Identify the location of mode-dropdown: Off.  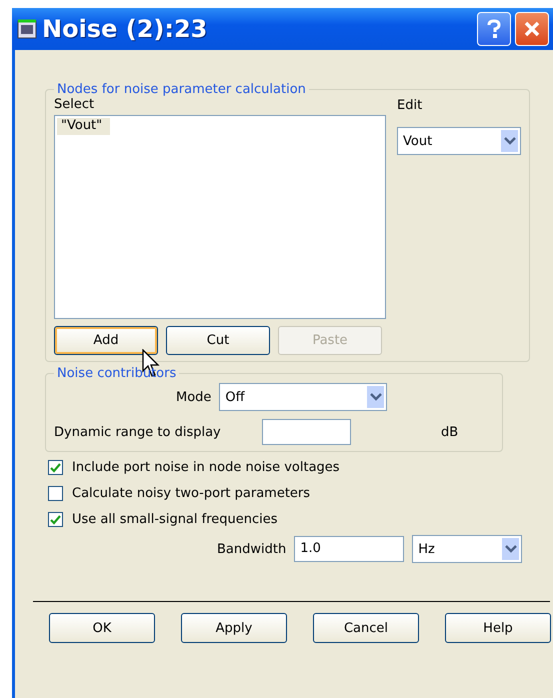
(303, 397).